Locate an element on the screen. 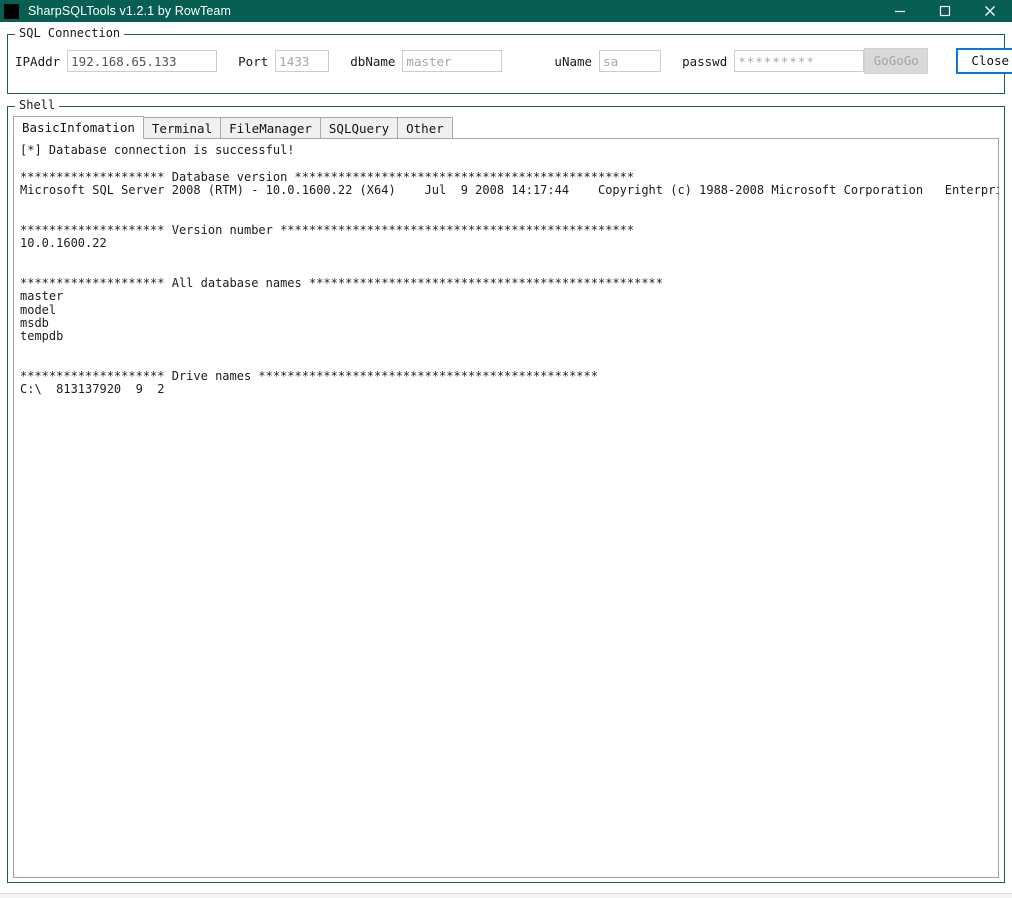  window-title: SharpSQLTools v1.2.1 by RowTeam is located at coordinates (129, 11).